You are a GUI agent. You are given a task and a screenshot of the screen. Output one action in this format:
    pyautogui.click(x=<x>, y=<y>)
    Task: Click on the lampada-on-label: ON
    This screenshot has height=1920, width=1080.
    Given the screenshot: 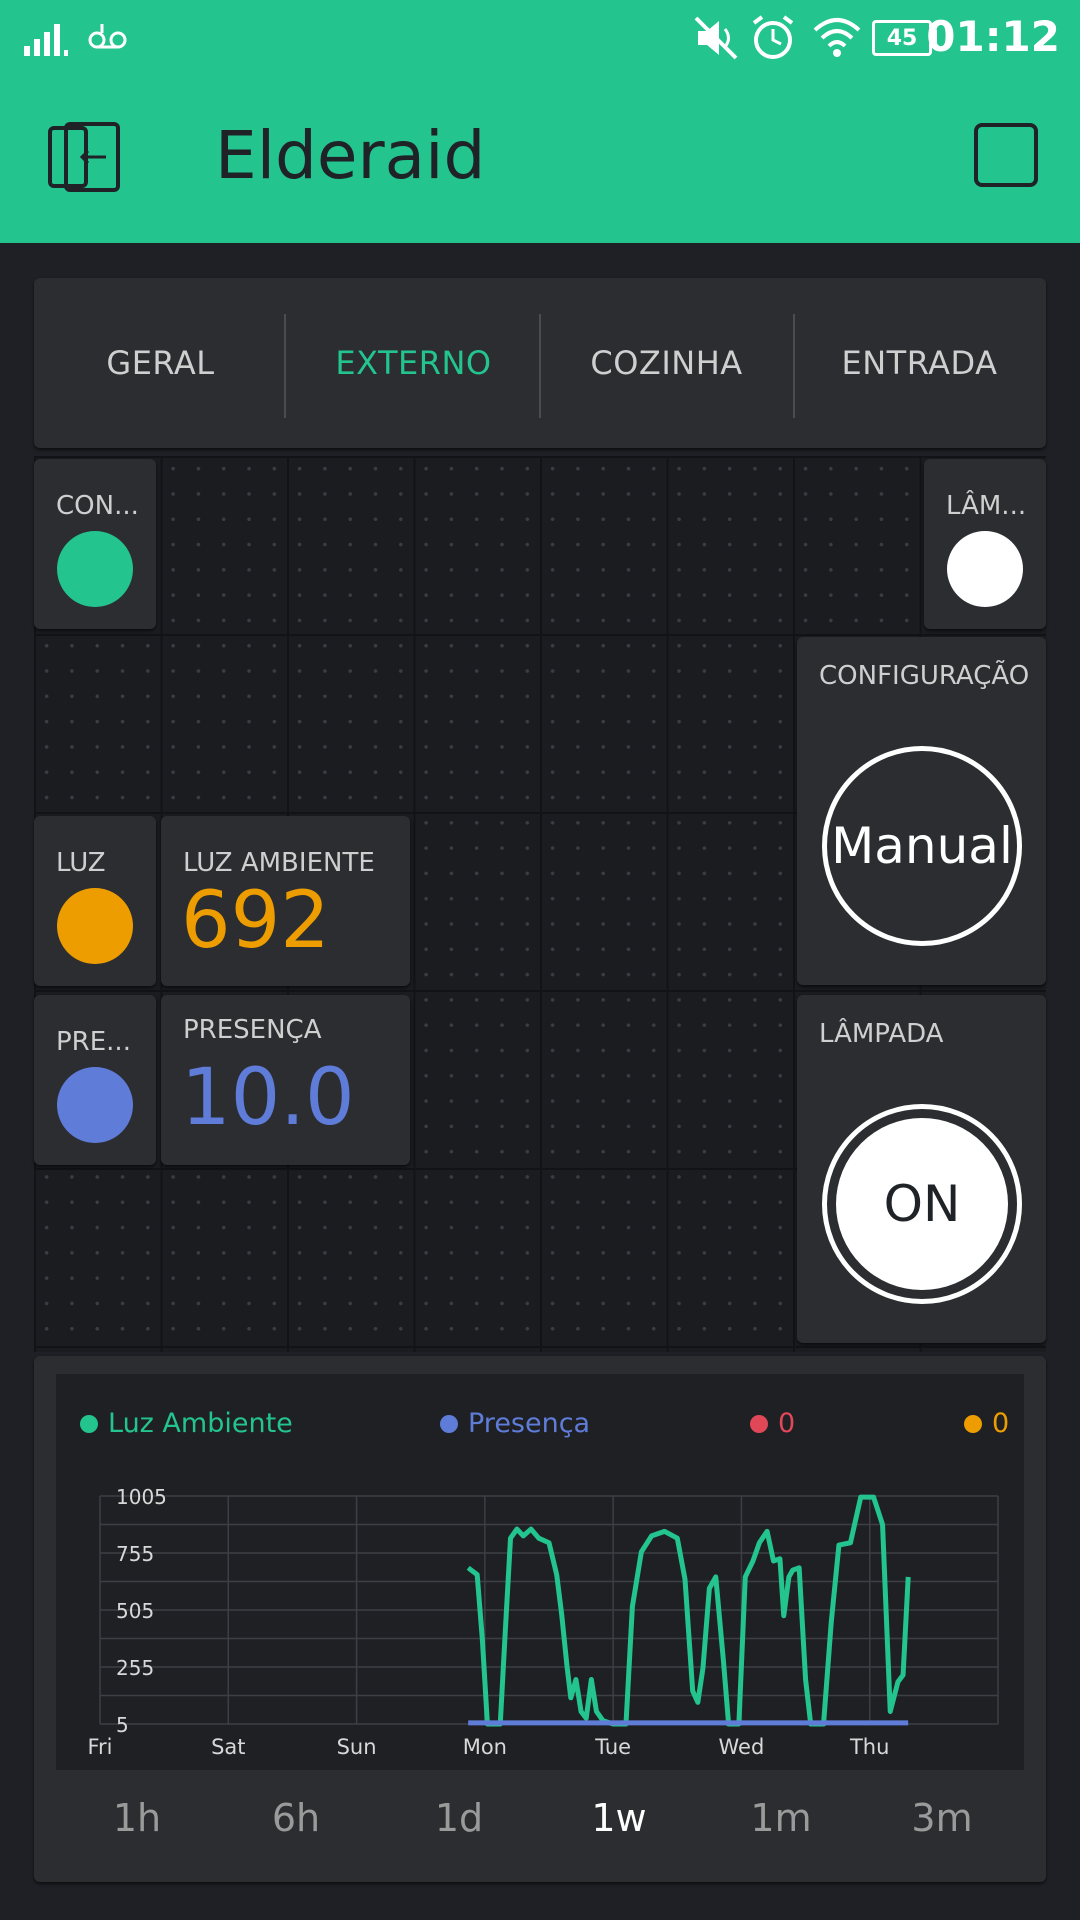 What is the action you would take?
    pyautogui.click(x=922, y=1204)
    